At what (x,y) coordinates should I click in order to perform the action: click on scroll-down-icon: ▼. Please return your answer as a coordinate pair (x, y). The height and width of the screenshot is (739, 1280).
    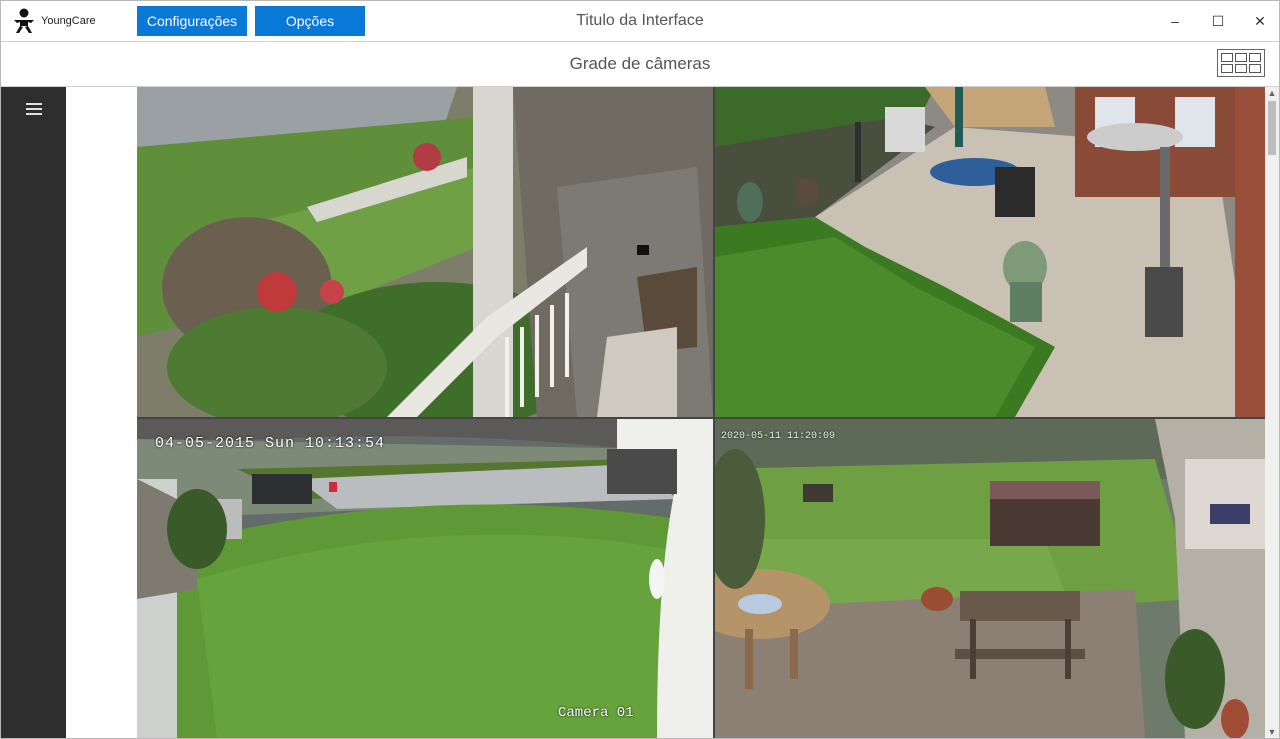
    Looking at the image, I should click on (1272, 732).